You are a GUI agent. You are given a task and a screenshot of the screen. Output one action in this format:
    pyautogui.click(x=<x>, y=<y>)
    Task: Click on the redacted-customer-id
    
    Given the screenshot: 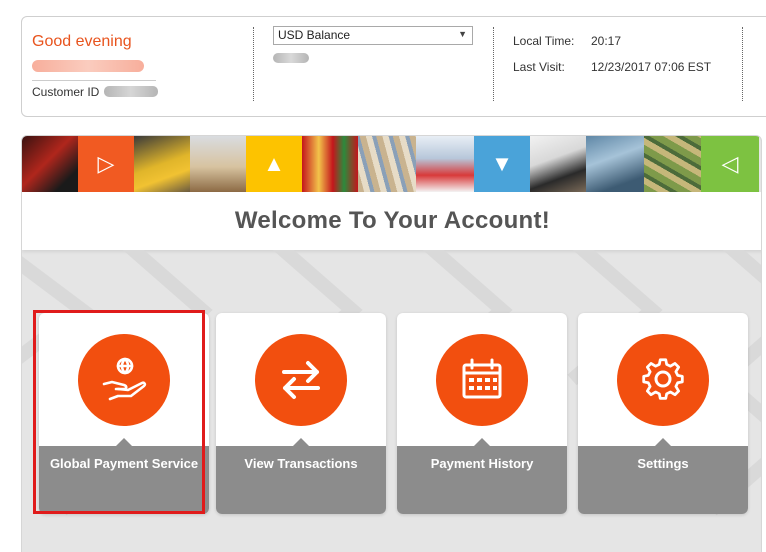 What is the action you would take?
    pyautogui.click(x=131, y=91)
    